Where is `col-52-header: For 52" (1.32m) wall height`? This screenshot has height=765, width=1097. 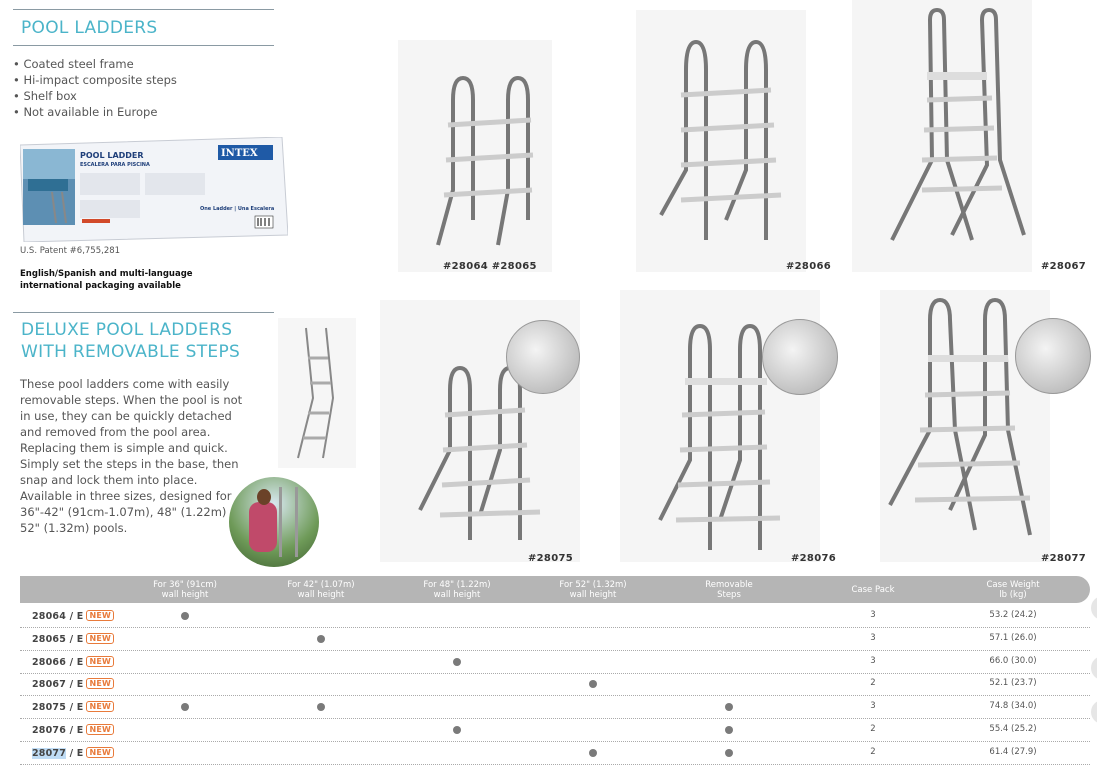
col-52-header: For 52" (1.32m) wall height is located at coordinates (593, 590).